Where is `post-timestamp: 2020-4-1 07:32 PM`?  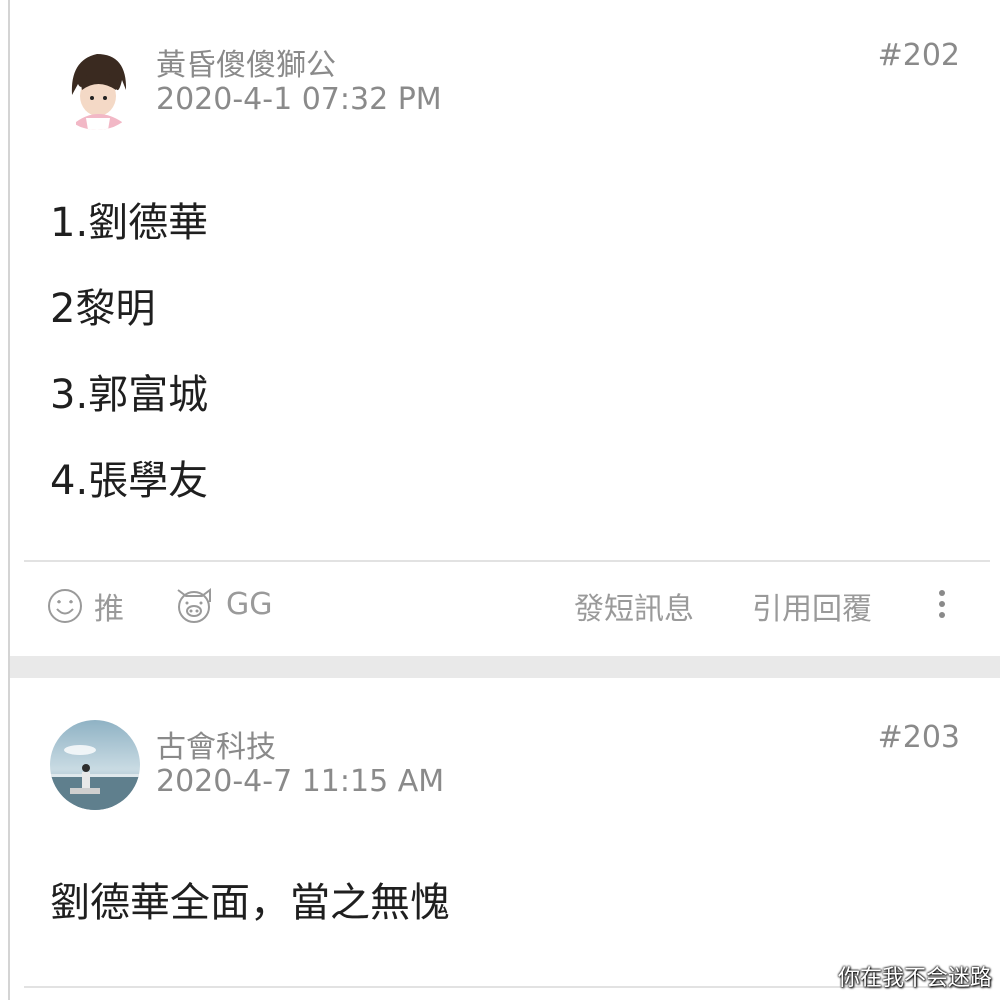 post-timestamp: 2020-4-1 07:32 PM is located at coordinates (299, 99).